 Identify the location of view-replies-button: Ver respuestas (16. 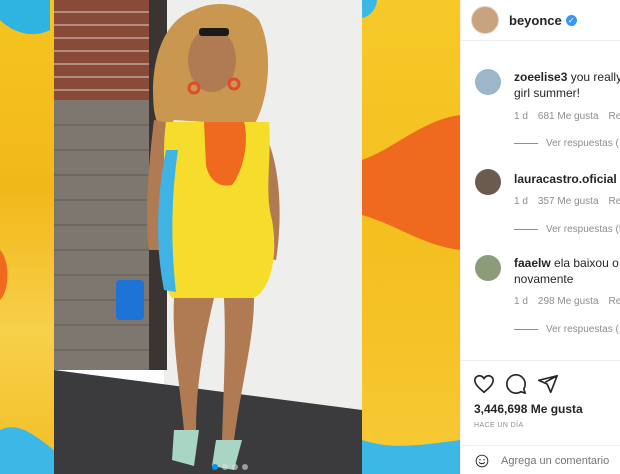
(567, 143).